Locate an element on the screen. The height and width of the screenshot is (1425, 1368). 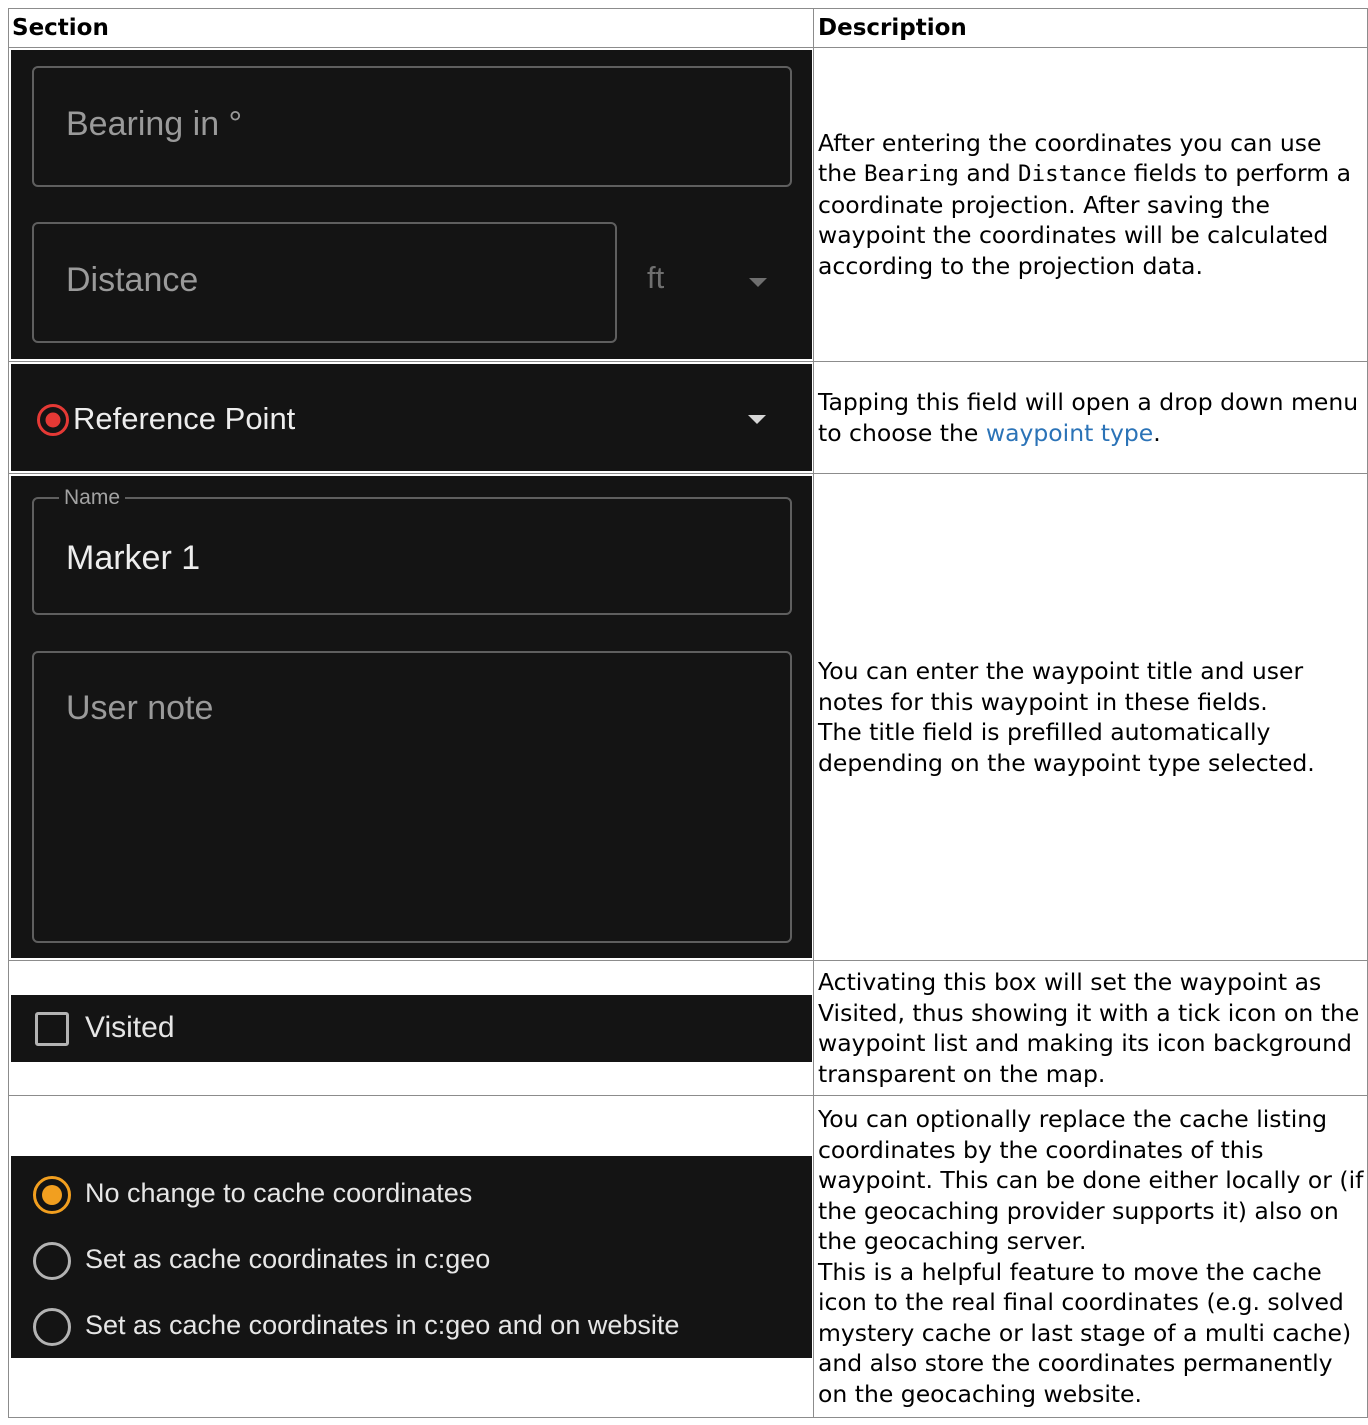
user-note-field: User note is located at coordinates (412, 797).